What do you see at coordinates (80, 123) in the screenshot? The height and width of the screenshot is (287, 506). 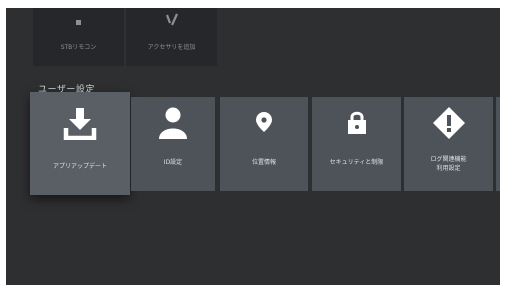 I see `download-icon` at bounding box center [80, 123].